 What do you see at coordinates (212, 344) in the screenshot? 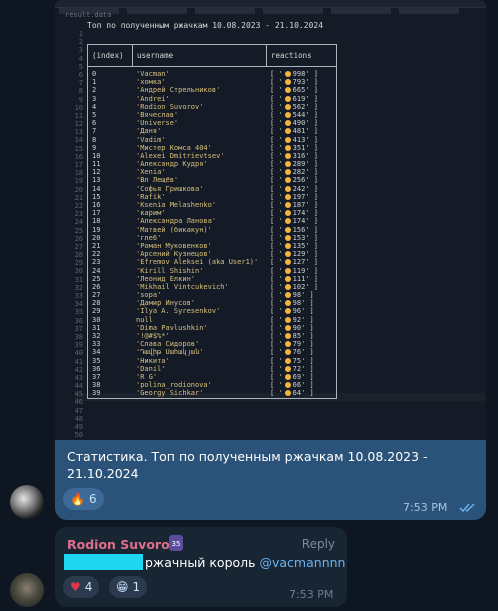
I see `table-row: 33 'Слава Сидоров' [ ' 79' ]` at bounding box center [212, 344].